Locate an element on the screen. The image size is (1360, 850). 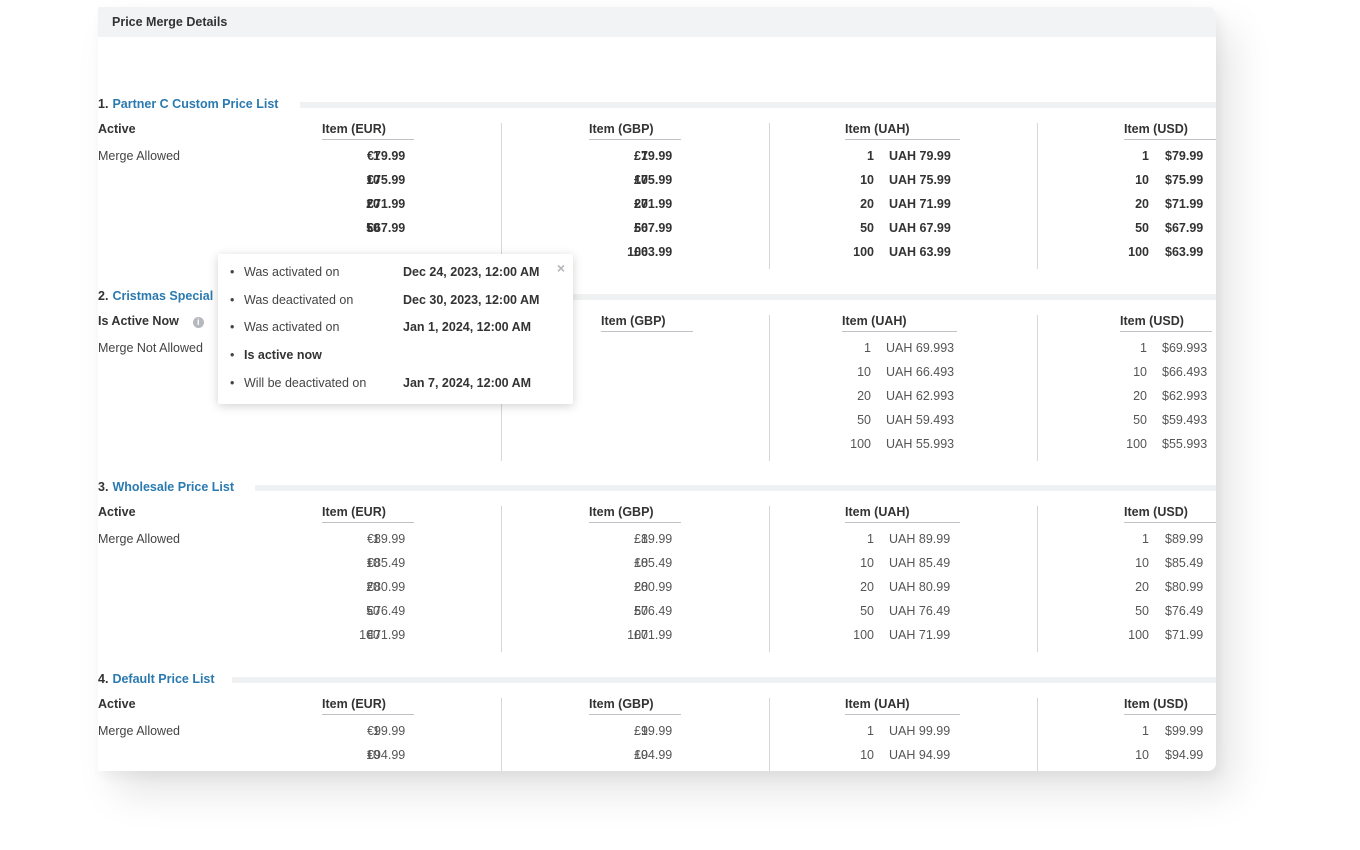
info-icon: i is located at coordinates (198, 322).